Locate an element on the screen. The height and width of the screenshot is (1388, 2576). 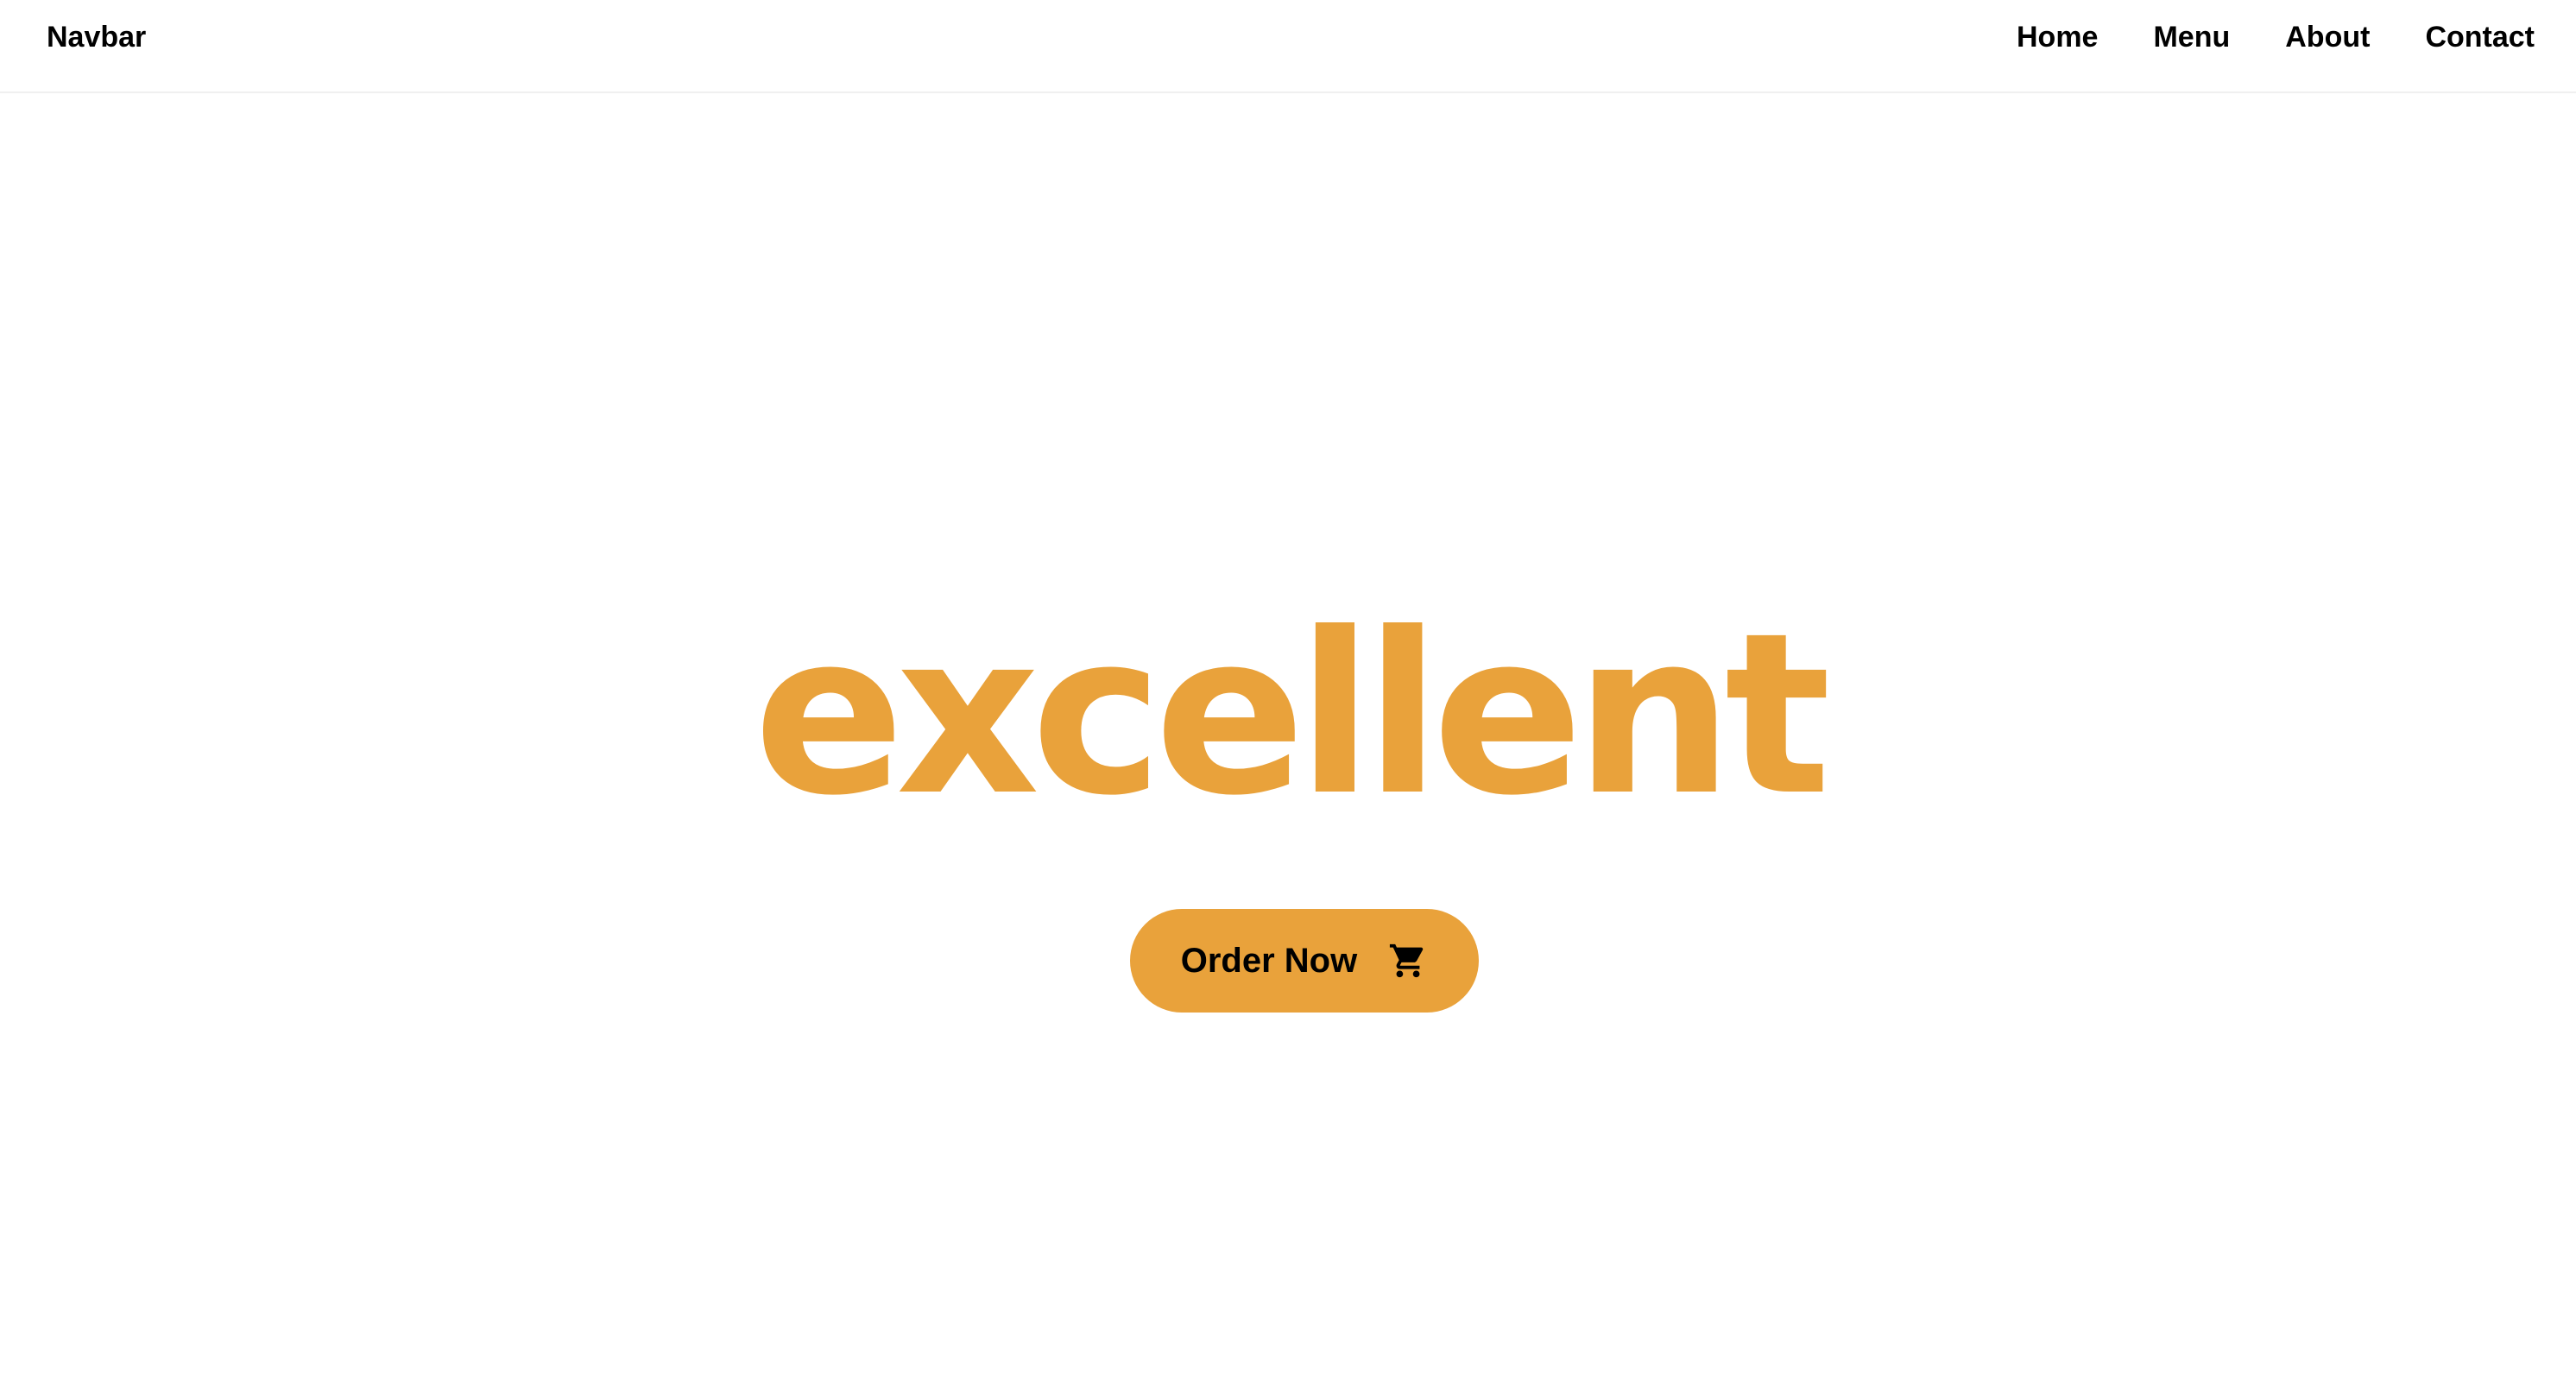
order-now-button: Order Now is located at coordinates (1304, 961).